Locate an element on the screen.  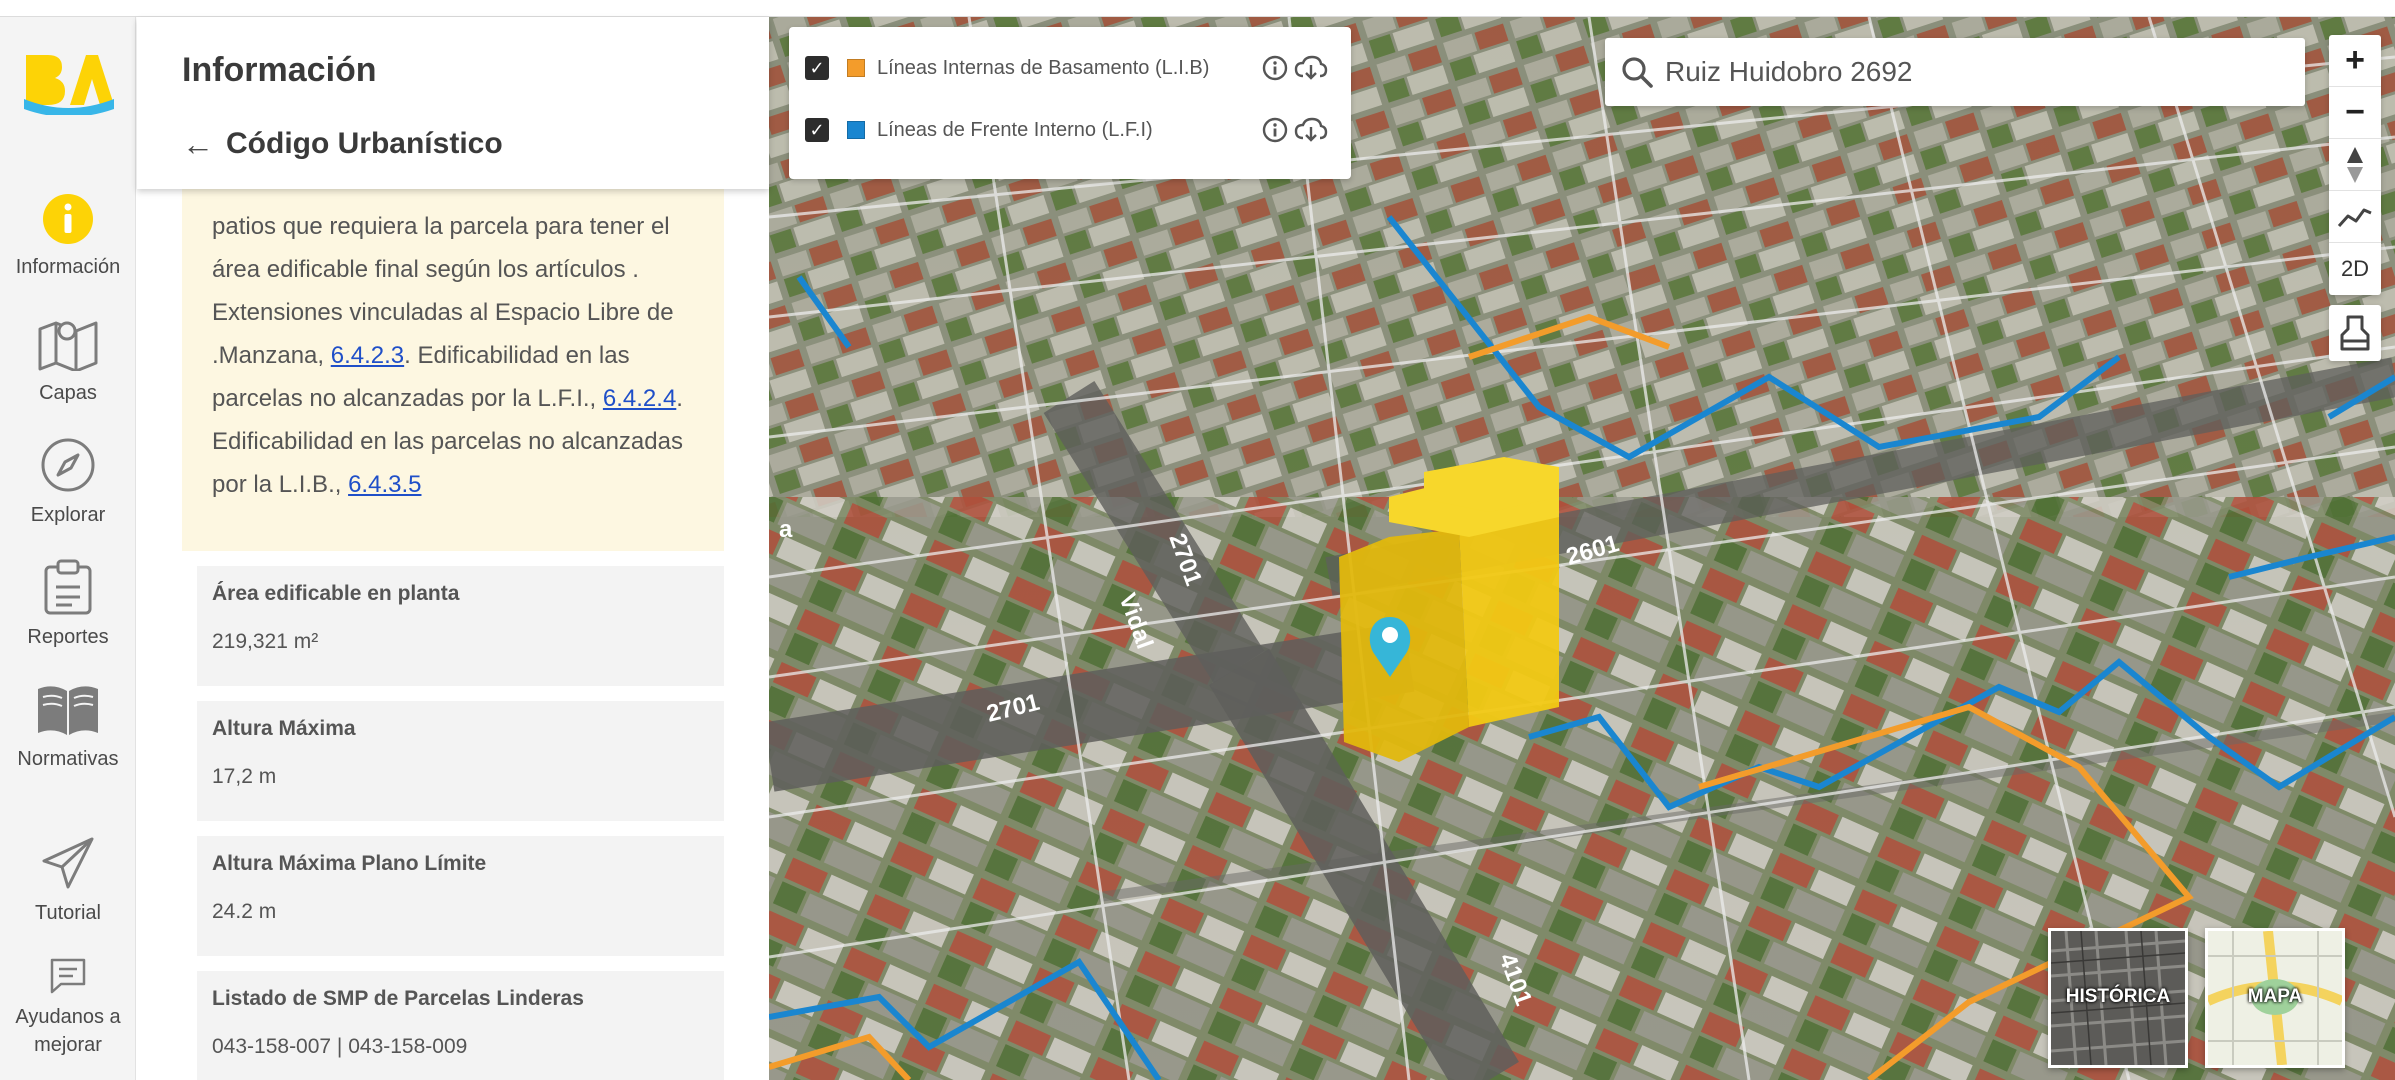
card-value: 24.2 m is located at coordinates (244, 911).